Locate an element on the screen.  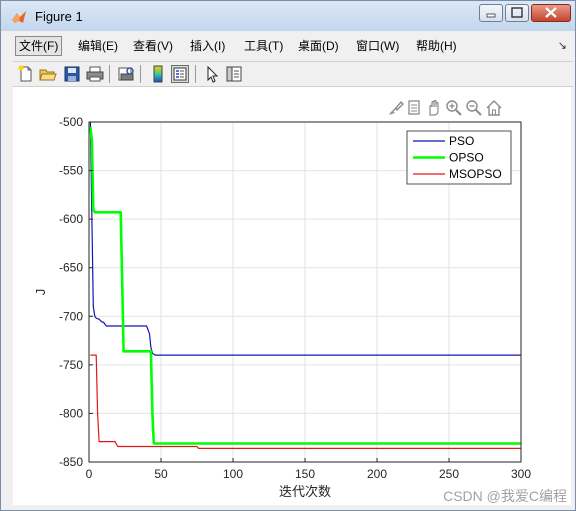
new-figure-icon is located at coordinates (26, 74).